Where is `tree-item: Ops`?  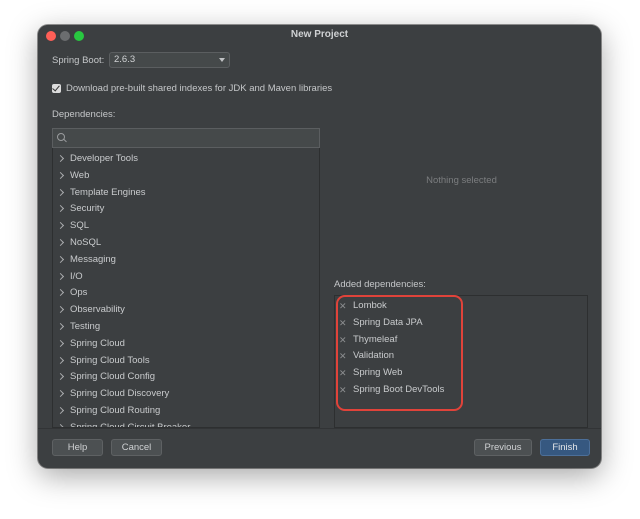 tree-item: Ops is located at coordinates (186, 293).